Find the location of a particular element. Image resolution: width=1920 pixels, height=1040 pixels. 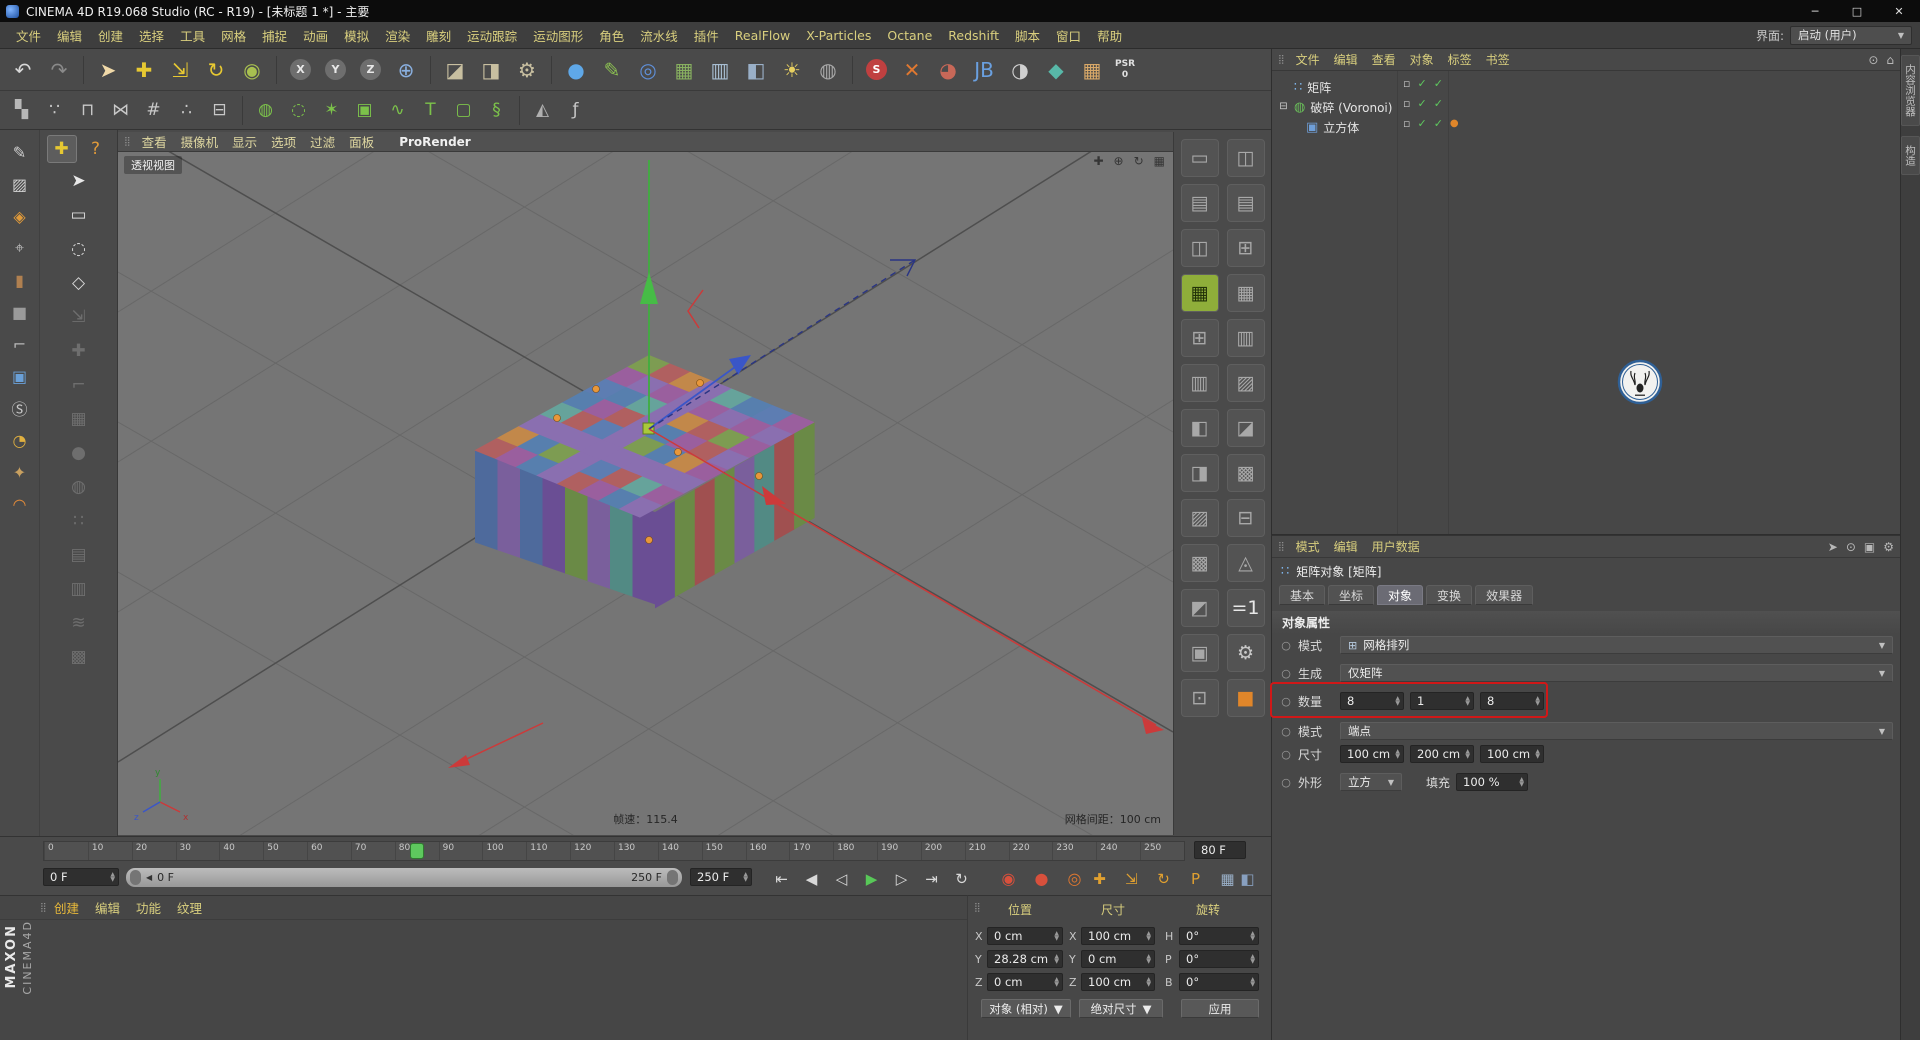

object-mode-icon: ■ is located at coordinates (20, 312).